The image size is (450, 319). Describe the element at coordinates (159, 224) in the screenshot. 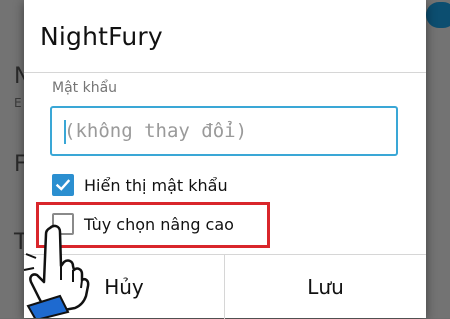

I see `advanced-options-label: Tùy chọn nâng cao` at that location.